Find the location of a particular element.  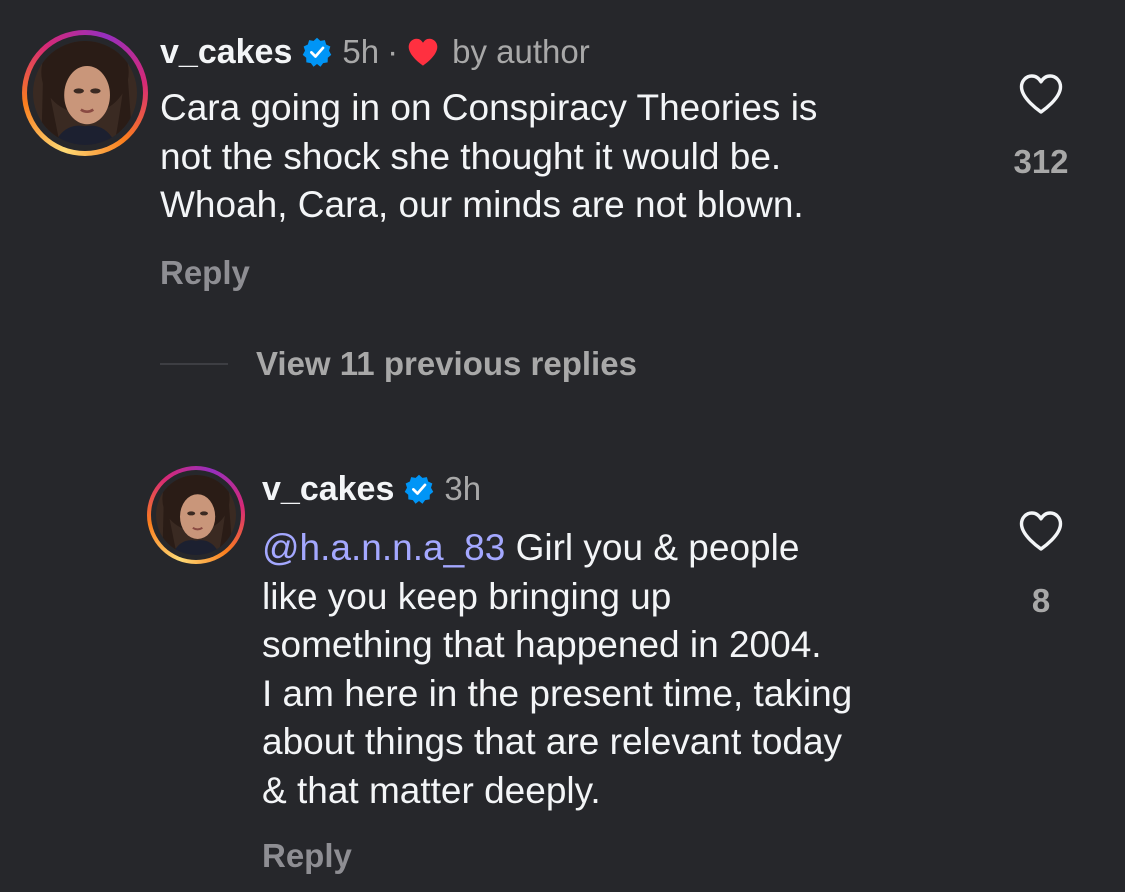

divider-line is located at coordinates (194, 364).